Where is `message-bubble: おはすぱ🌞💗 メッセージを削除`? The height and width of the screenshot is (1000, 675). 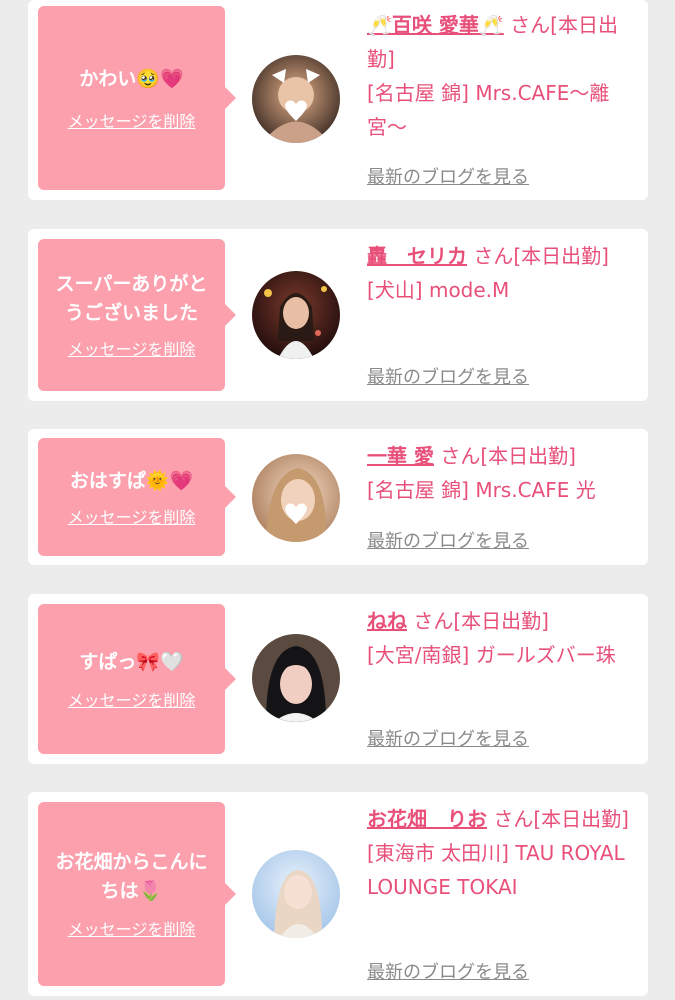 message-bubble: おはすぱ🌞💗 メッセージを削除 is located at coordinates (137, 497).